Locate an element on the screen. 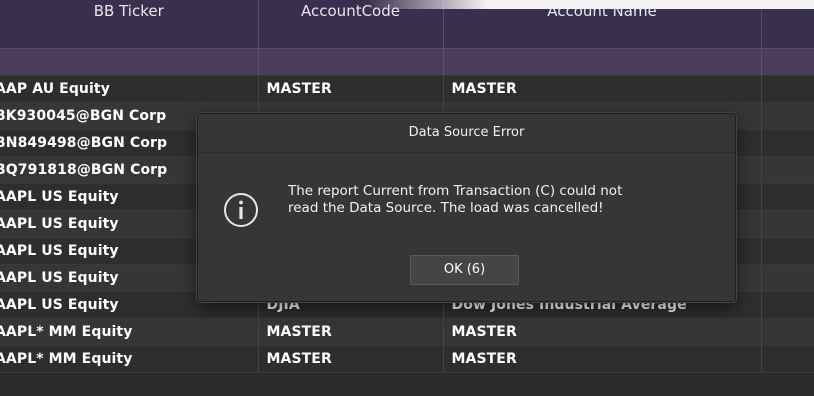  filter-cell-bb-ticker is located at coordinates (129, 62).